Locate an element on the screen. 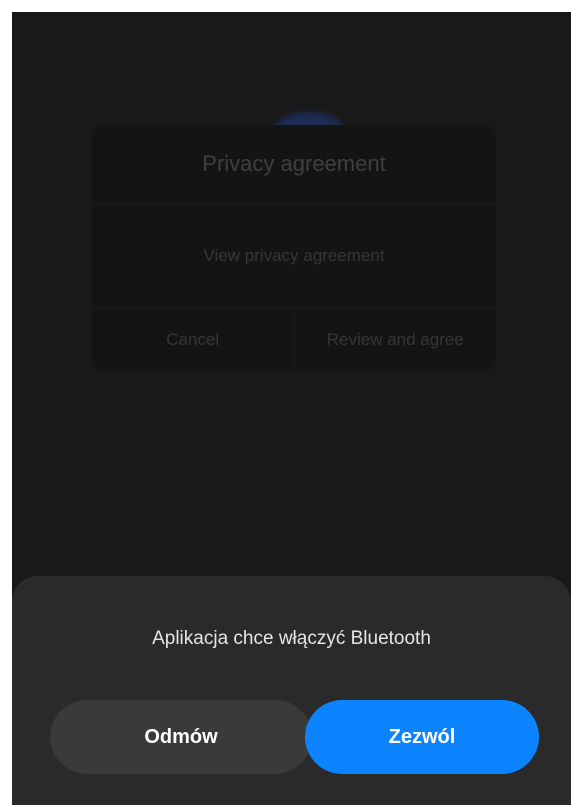 This screenshot has width=571, height=805. privacy-cancel-button: Cancel is located at coordinates (193, 339).